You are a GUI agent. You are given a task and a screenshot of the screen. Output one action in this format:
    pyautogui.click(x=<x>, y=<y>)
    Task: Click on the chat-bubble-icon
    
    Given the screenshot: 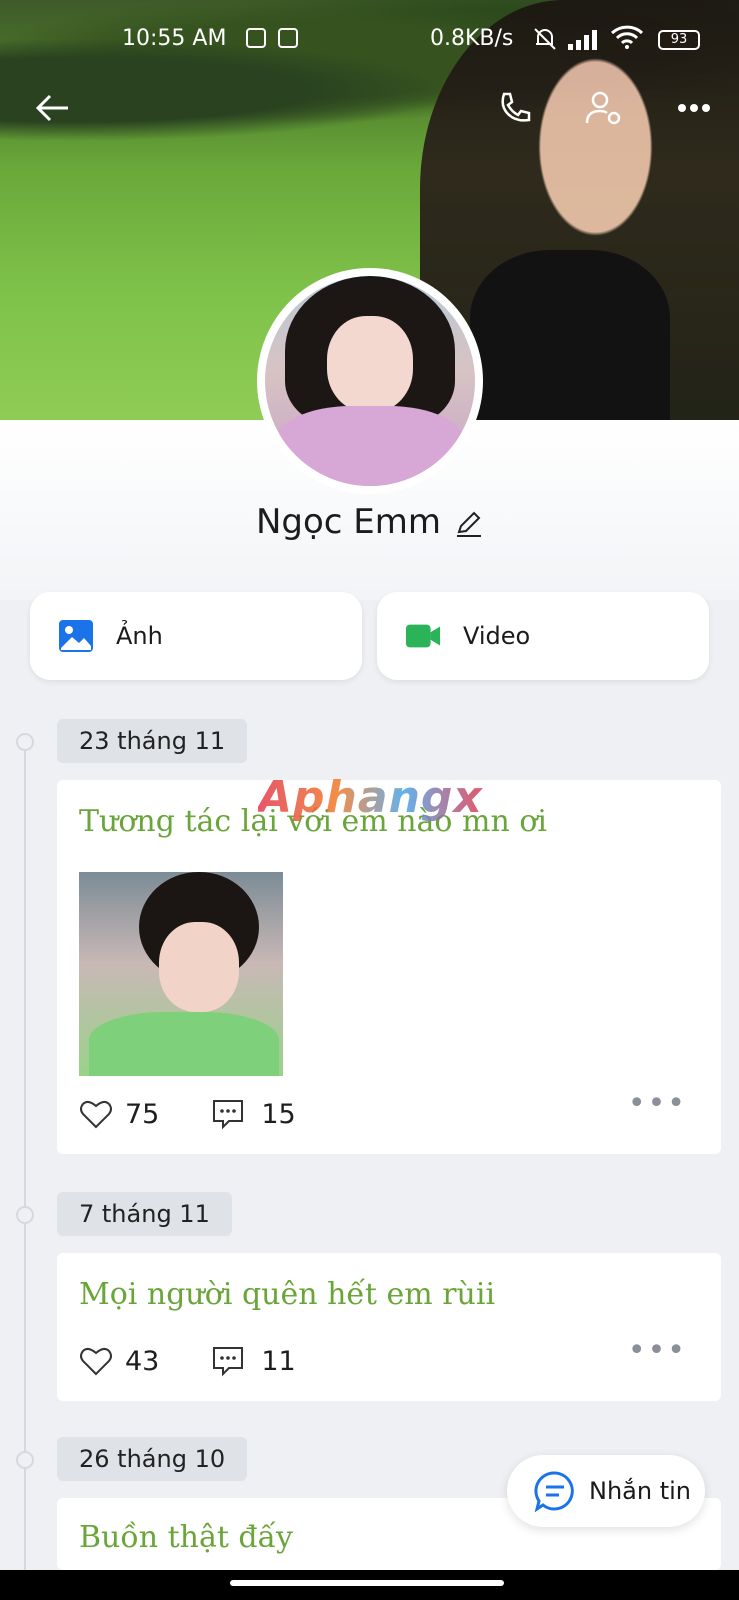 What is the action you would take?
    pyautogui.click(x=554, y=1492)
    